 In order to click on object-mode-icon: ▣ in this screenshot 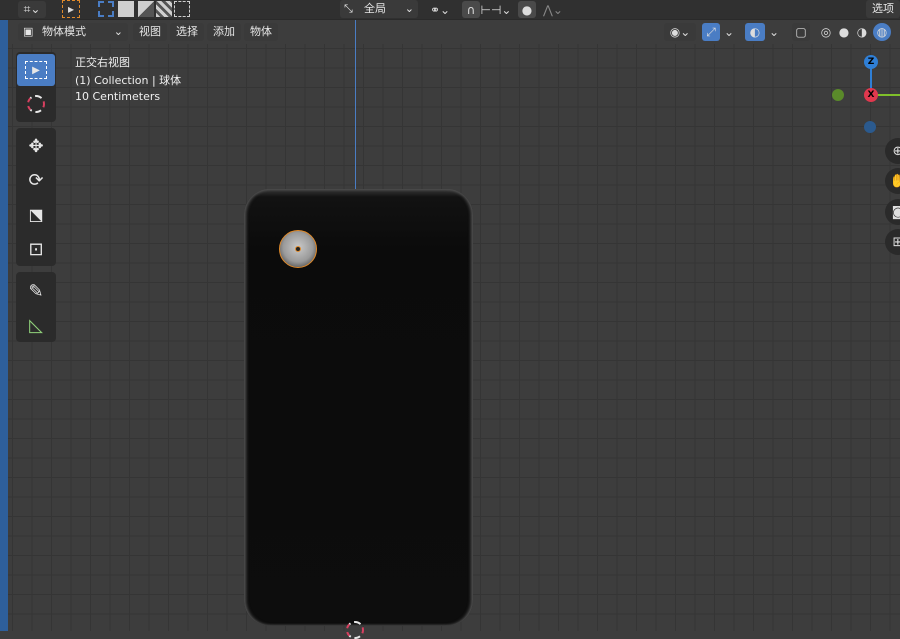, I will do `click(28, 31)`.